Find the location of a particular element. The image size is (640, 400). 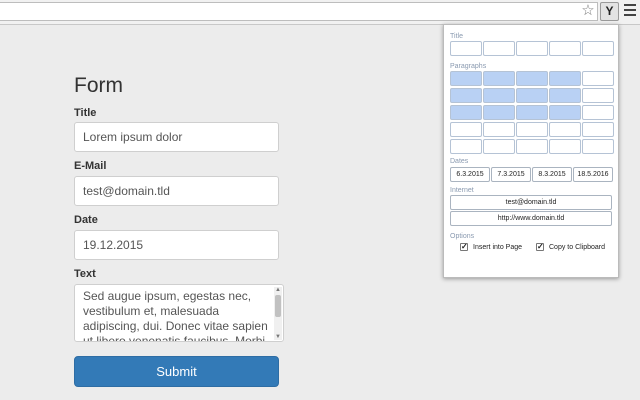

extension-button: Y is located at coordinates (609, 11).